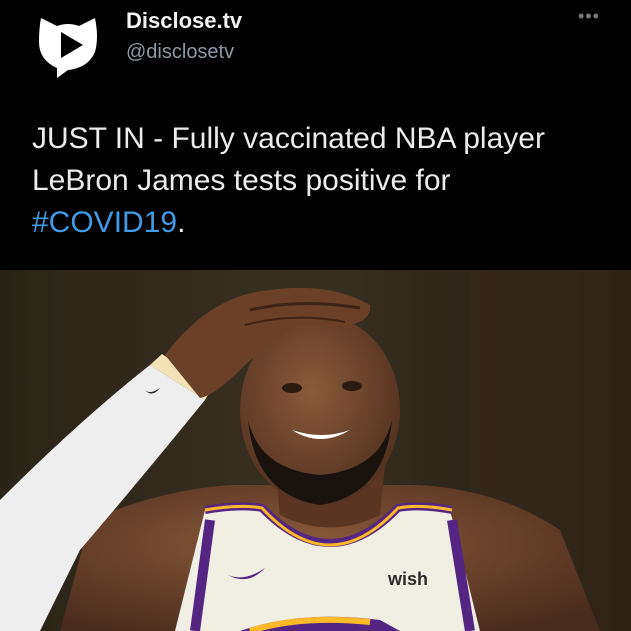  I want to click on disclose-logo-icon, so click(68, 43).